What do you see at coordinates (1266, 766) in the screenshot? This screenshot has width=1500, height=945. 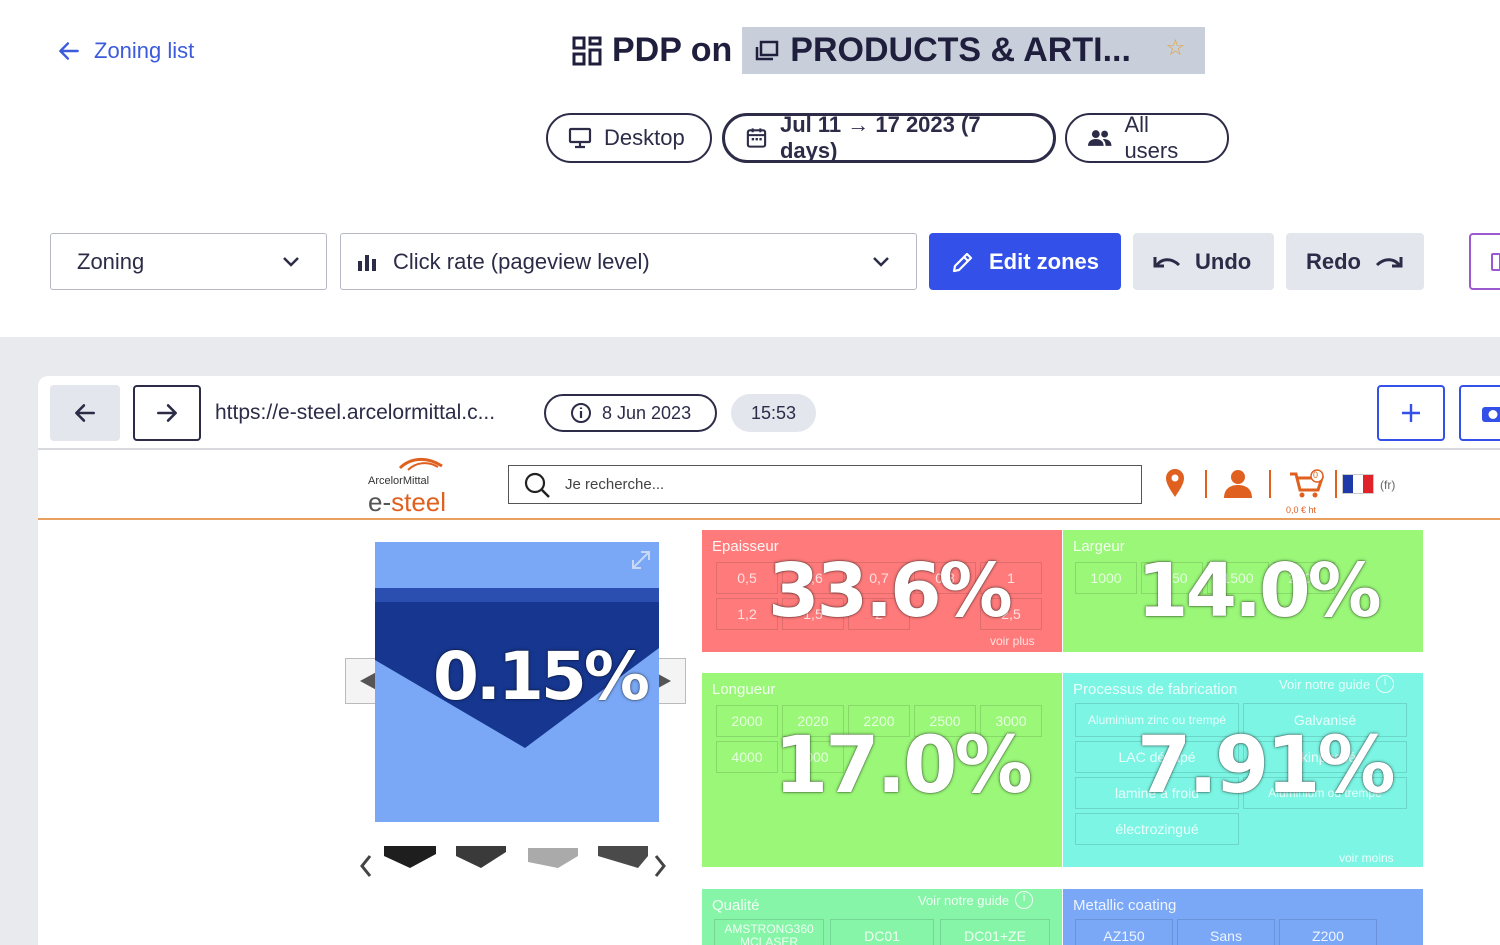 I see `zone-click-rate: 7.91%` at bounding box center [1266, 766].